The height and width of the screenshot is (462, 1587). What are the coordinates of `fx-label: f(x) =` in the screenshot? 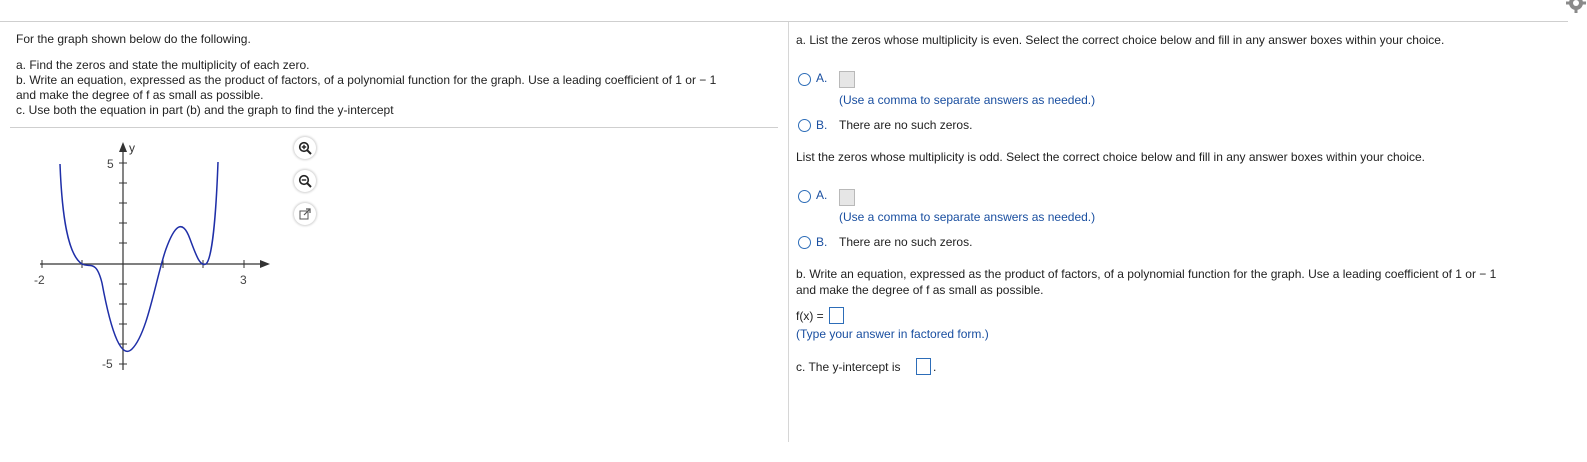 It's located at (810, 316).